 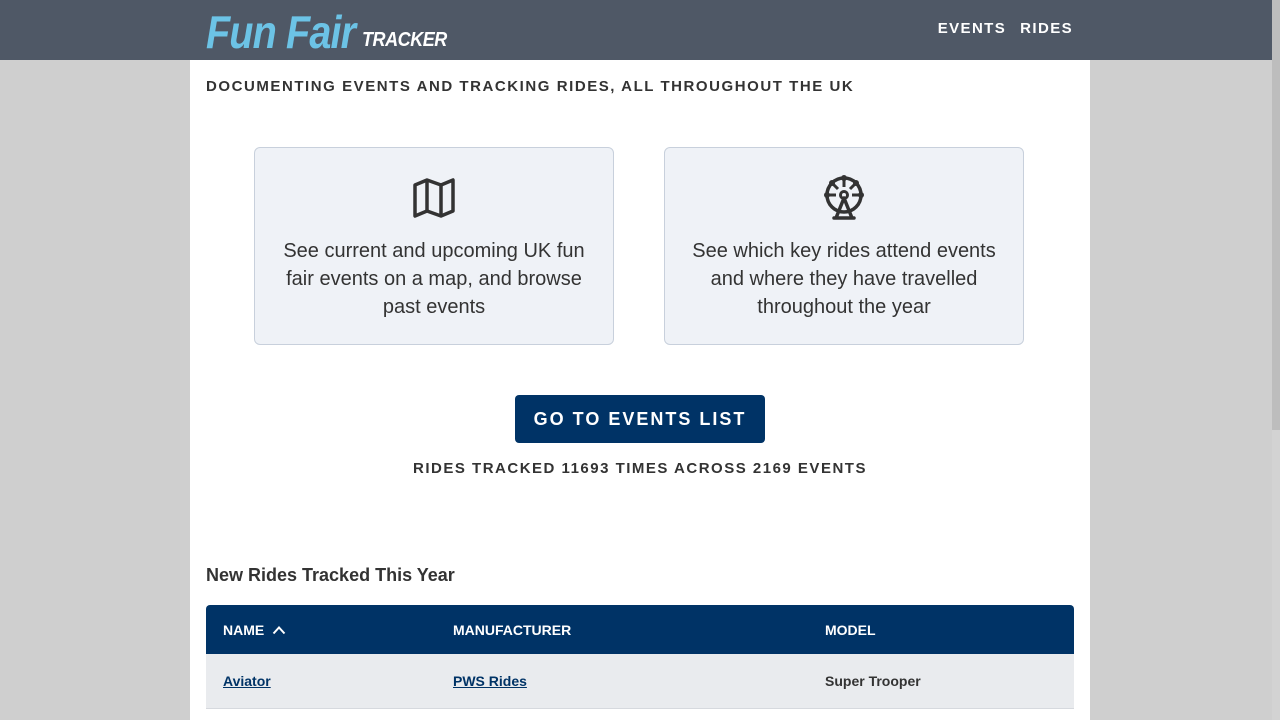 I want to click on go-to-events-button: GO TO EVENTS LIST, so click(x=640, y=419).